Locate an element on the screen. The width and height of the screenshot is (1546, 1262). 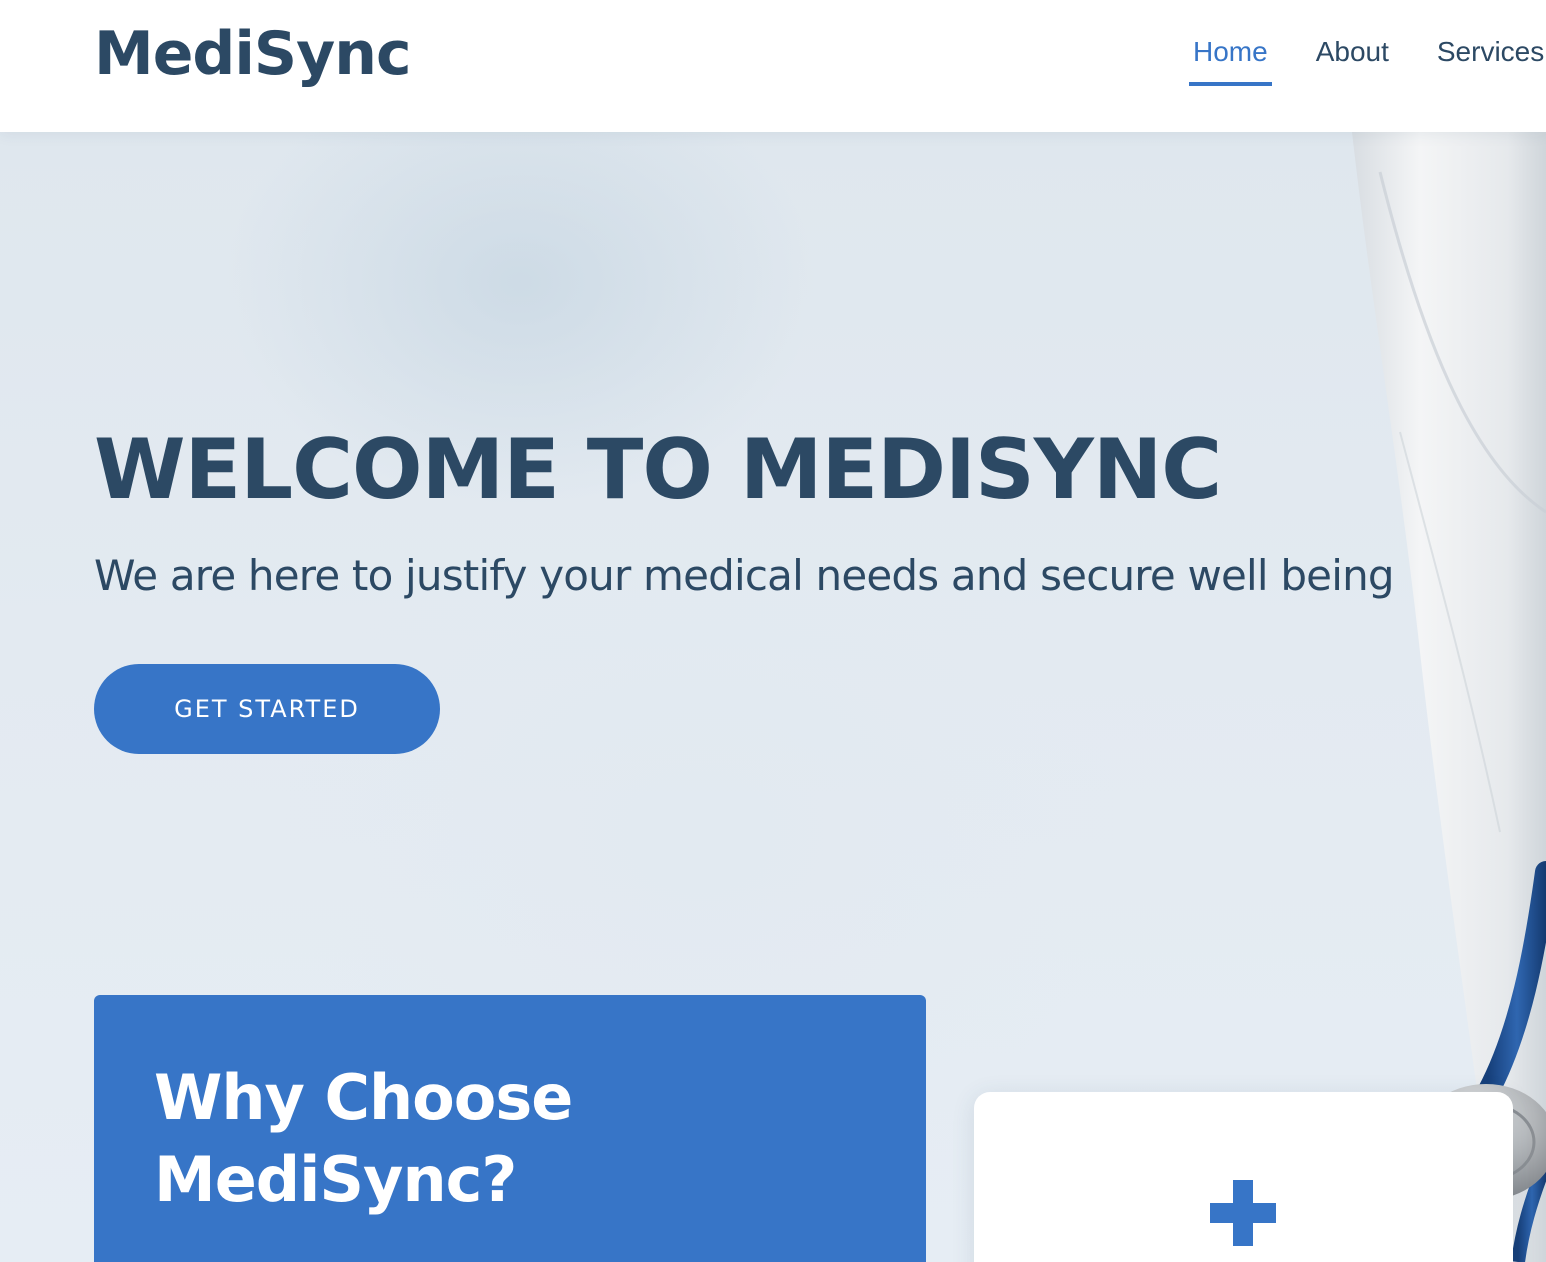
main-nav: Home About Services is located at coordinates (1367, 66).